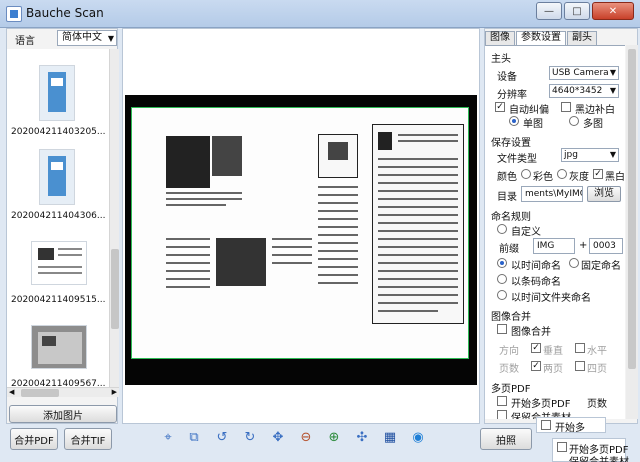 The image size is (640, 462). I want to click on device-value: USB Camera, so click(580, 73).